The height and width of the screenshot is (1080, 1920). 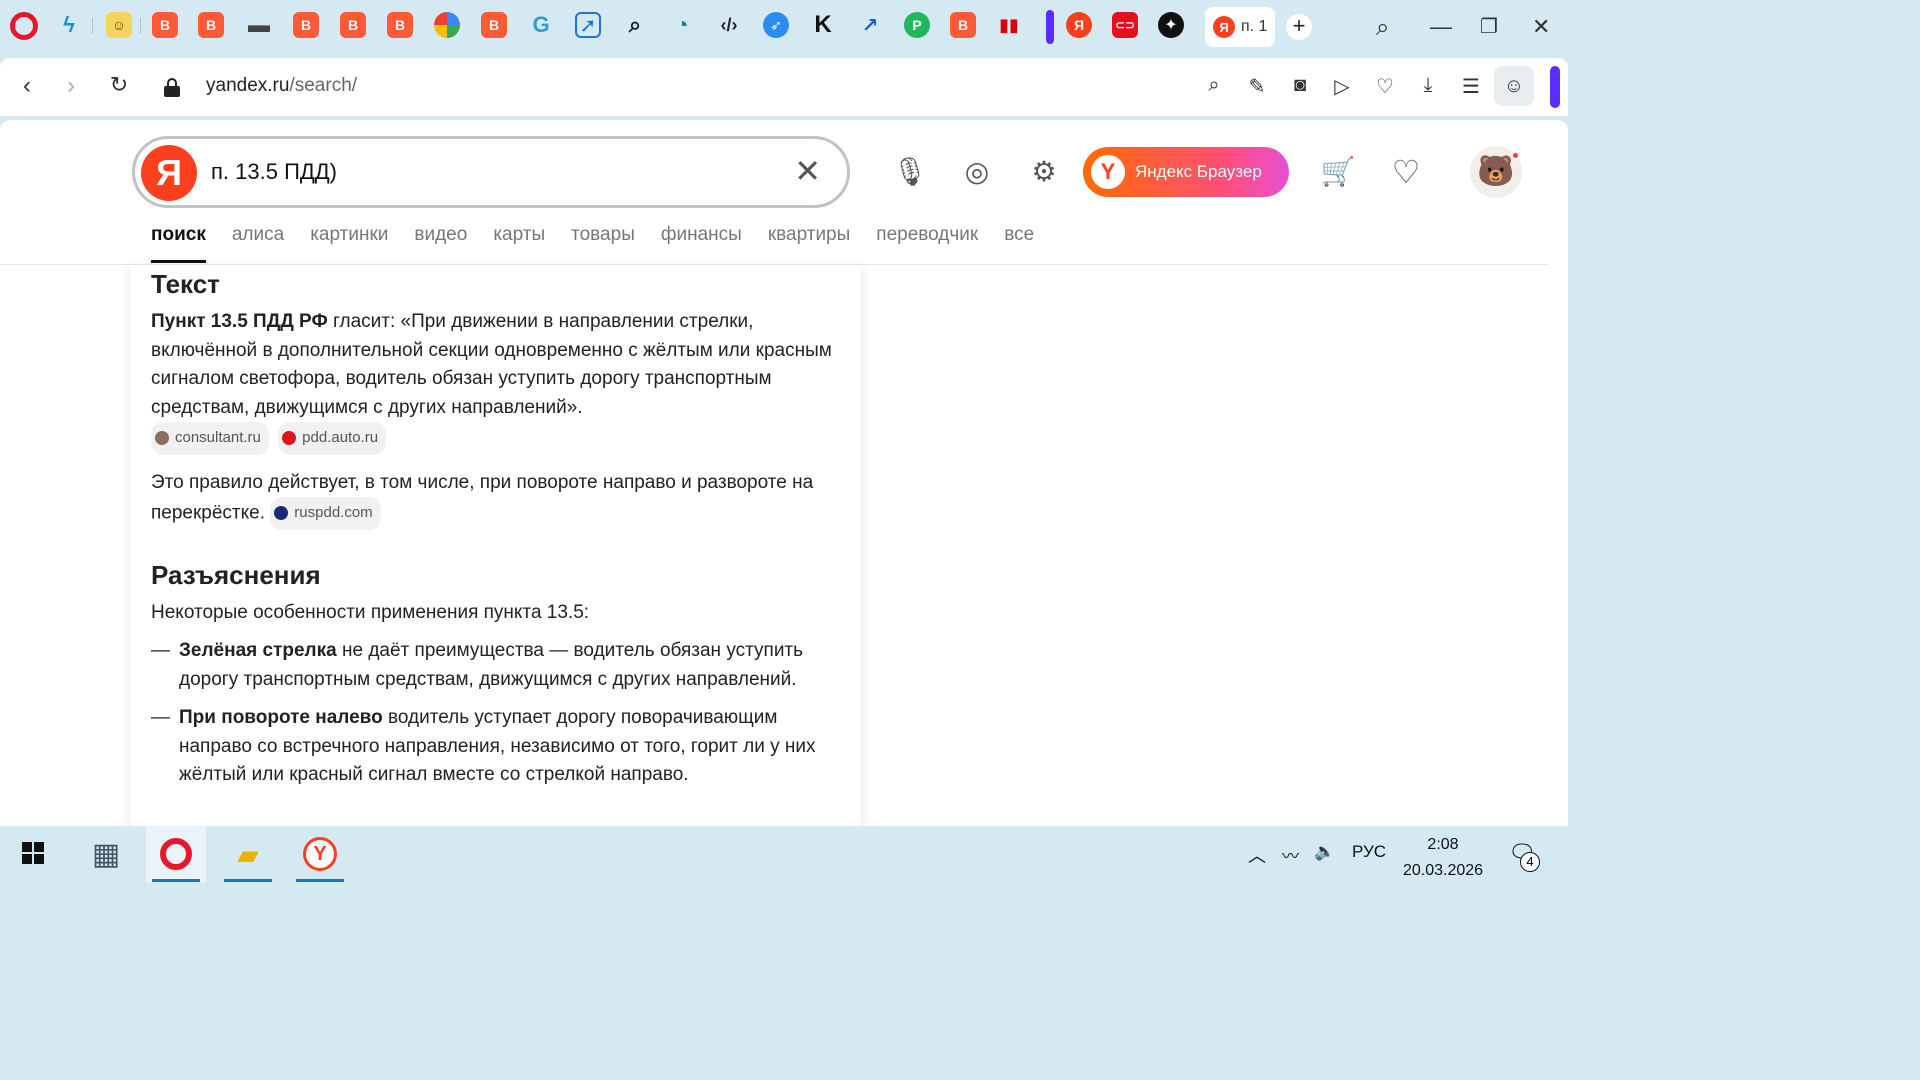 What do you see at coordinates (281, 513) in the screenshot?
I see `ruspdd-icon` at bounding box center [281, 513].